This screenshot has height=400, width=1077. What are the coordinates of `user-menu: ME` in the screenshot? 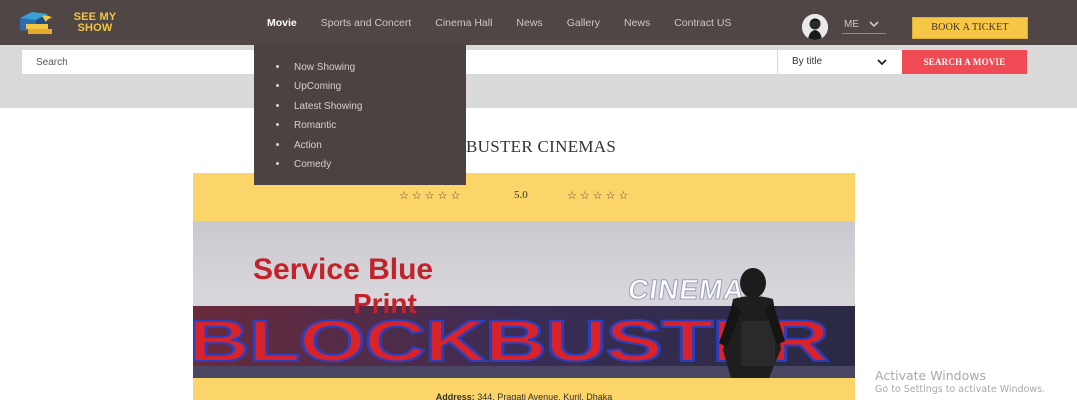 It's located at (864, 26).